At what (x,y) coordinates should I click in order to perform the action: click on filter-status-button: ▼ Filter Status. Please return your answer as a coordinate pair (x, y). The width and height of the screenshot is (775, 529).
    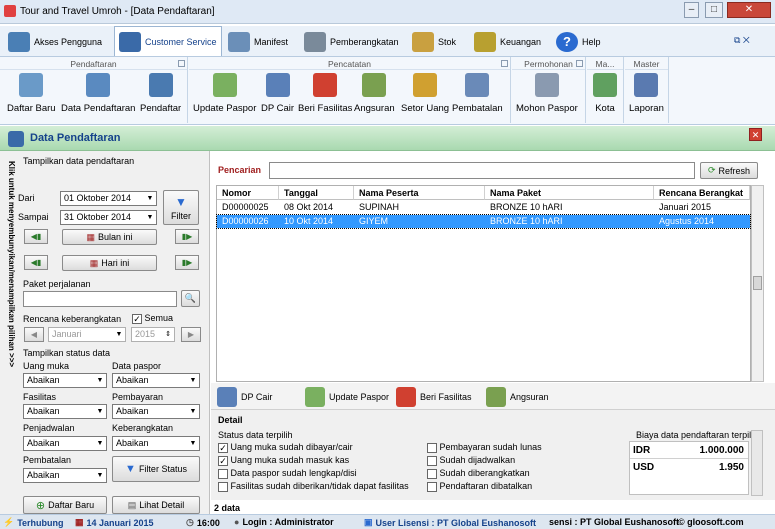
    Looking at the image, I should click on (156, 469).